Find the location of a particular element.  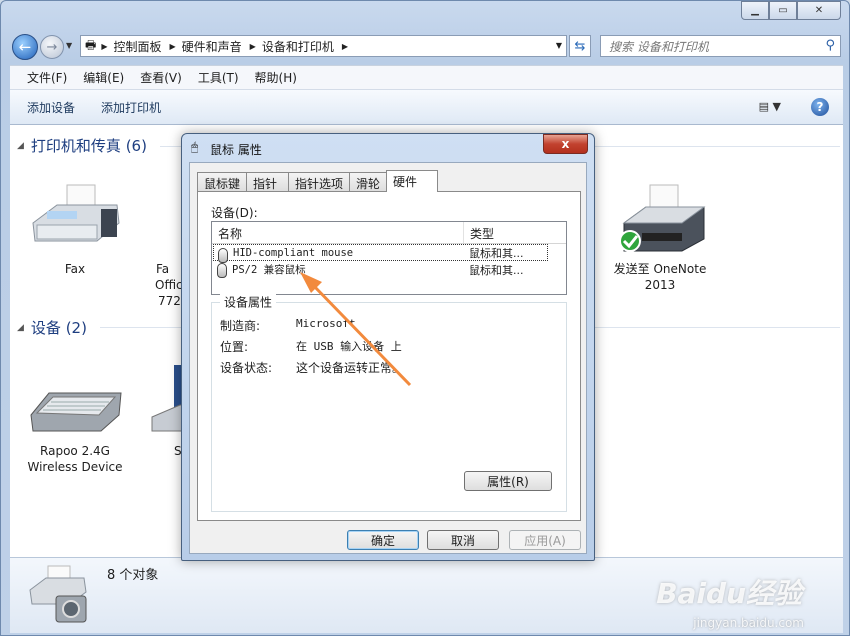

address-bar: 🖶 ▶ 控制面板 ▶ 硬件和声音 ▶ 设备和打印机 ▶ ▼ is located at coordinates (323, 46).